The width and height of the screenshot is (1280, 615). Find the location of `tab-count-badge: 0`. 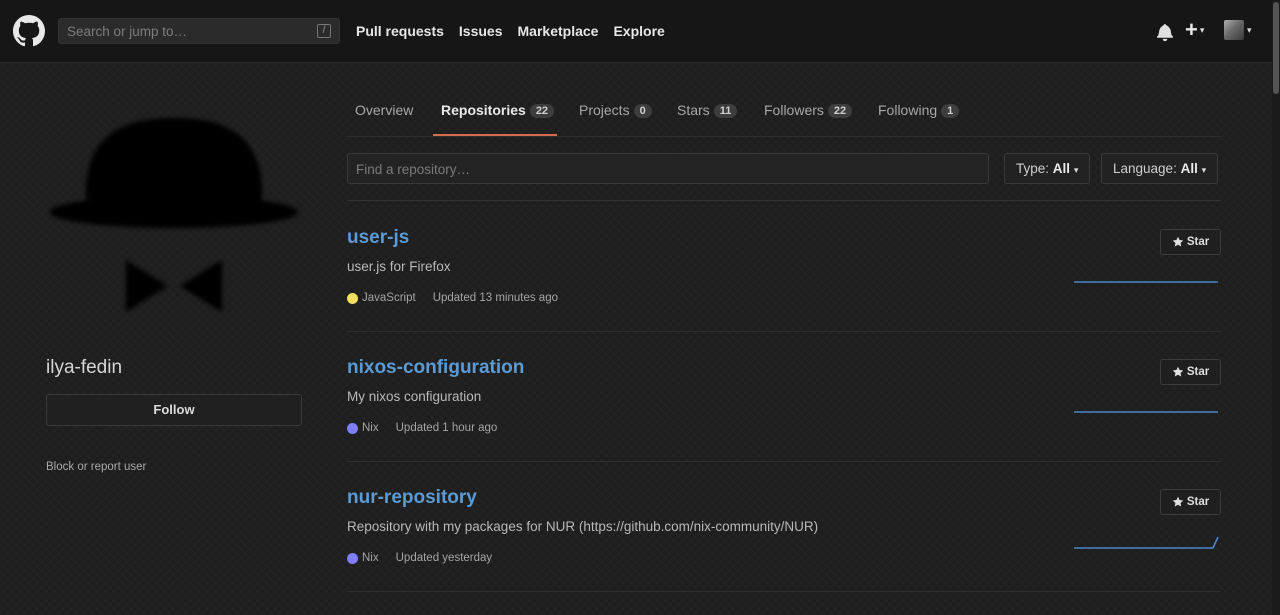

tab-count-badge: 0 is located at coordinates (642, 111).